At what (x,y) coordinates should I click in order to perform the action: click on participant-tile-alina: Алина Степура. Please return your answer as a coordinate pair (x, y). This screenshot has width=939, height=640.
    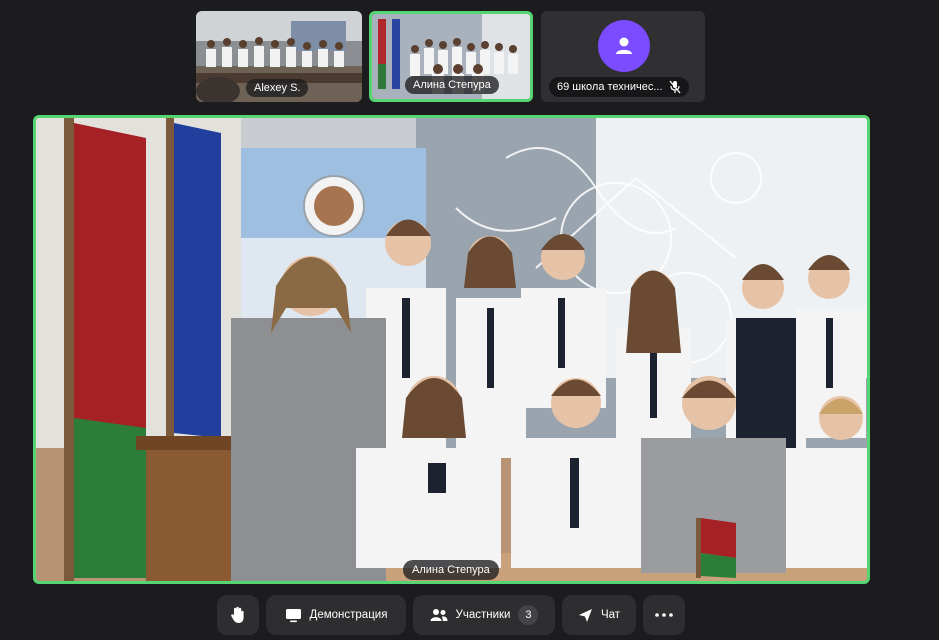
    Looking at the image, I should click on (451, 56).